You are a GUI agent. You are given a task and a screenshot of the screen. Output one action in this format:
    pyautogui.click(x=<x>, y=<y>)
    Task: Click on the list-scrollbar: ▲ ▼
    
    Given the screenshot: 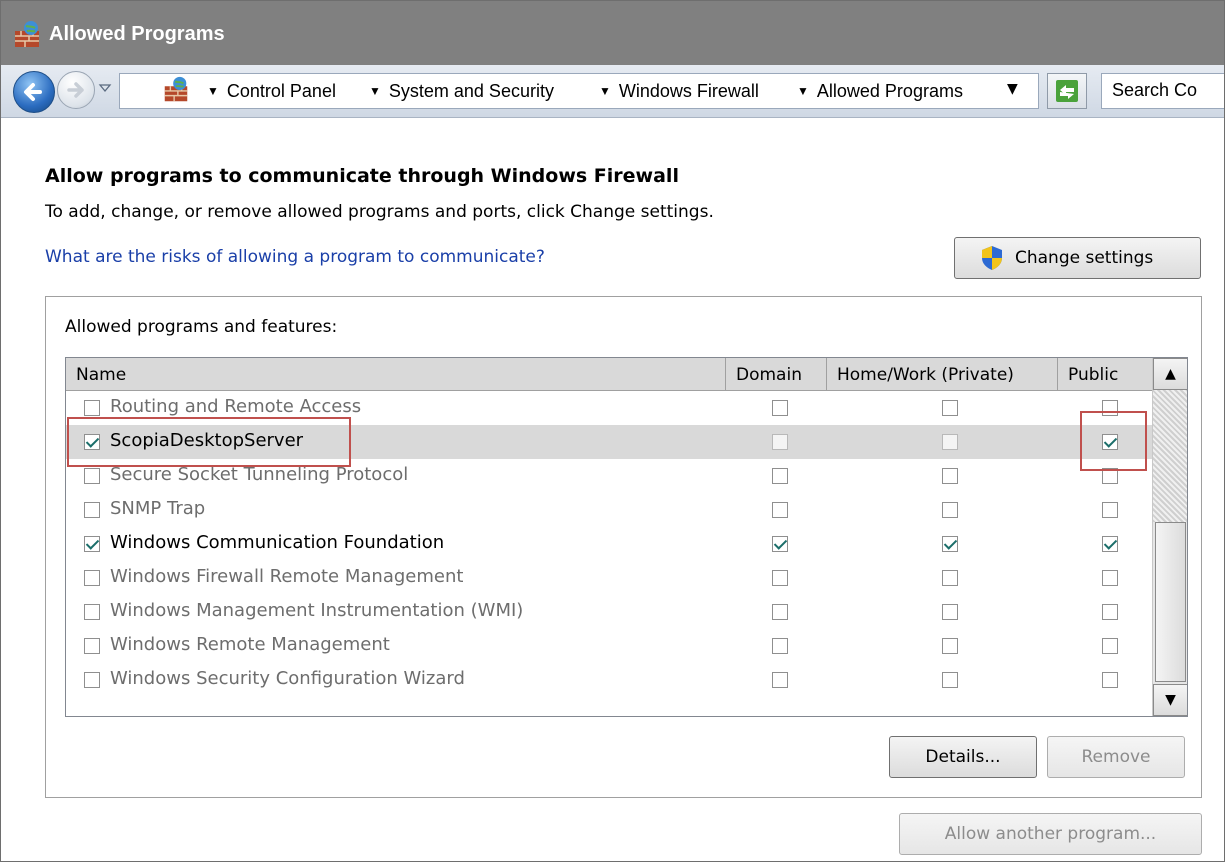 What is the action you would take?
    pyautogui.click(x=1169, y=537)
    